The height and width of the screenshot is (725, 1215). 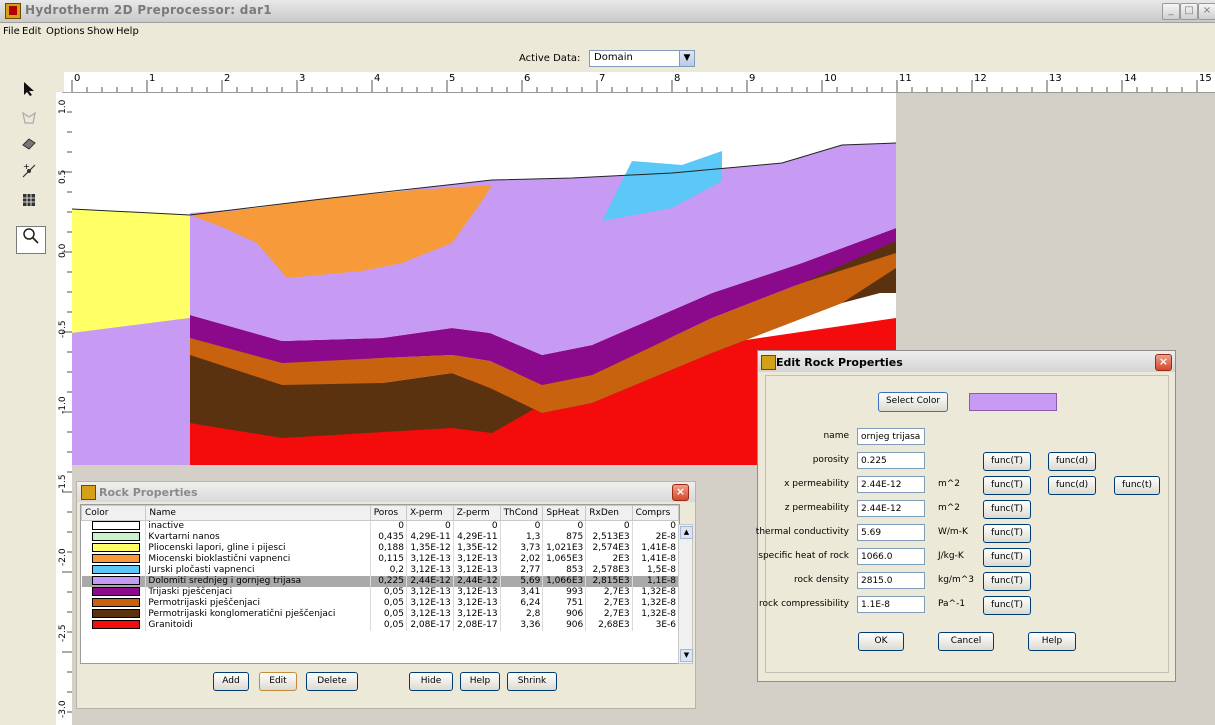 I want to click on column-header: RxDen, so click(x=609, y=513).